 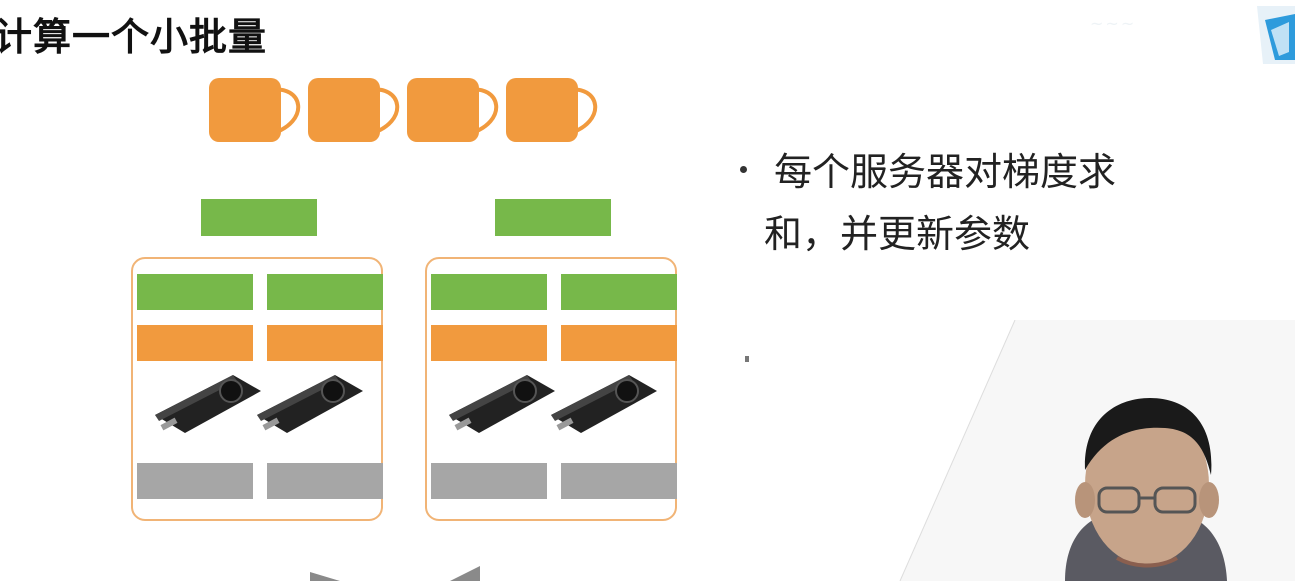 I want to click on slide-title: 计算一个小批量, so click(x=134, y=37).